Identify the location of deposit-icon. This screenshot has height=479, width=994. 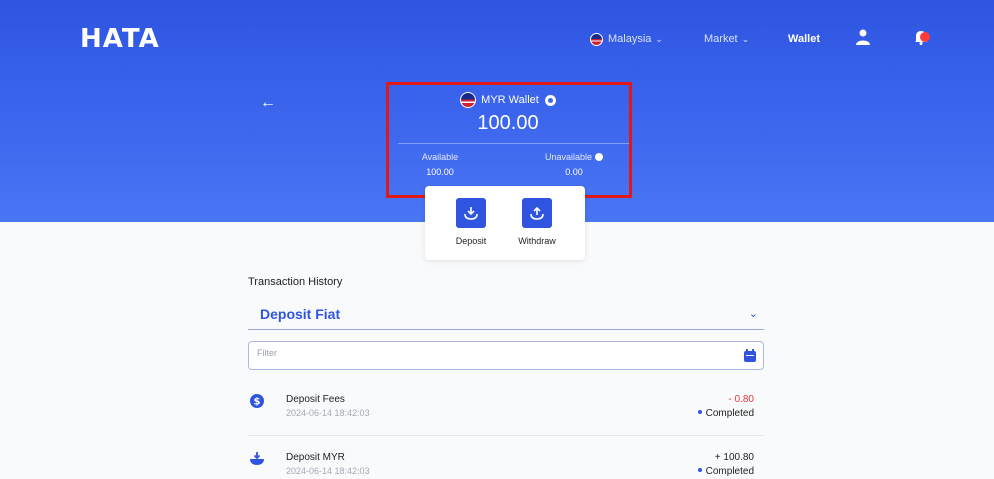
(471, 213).